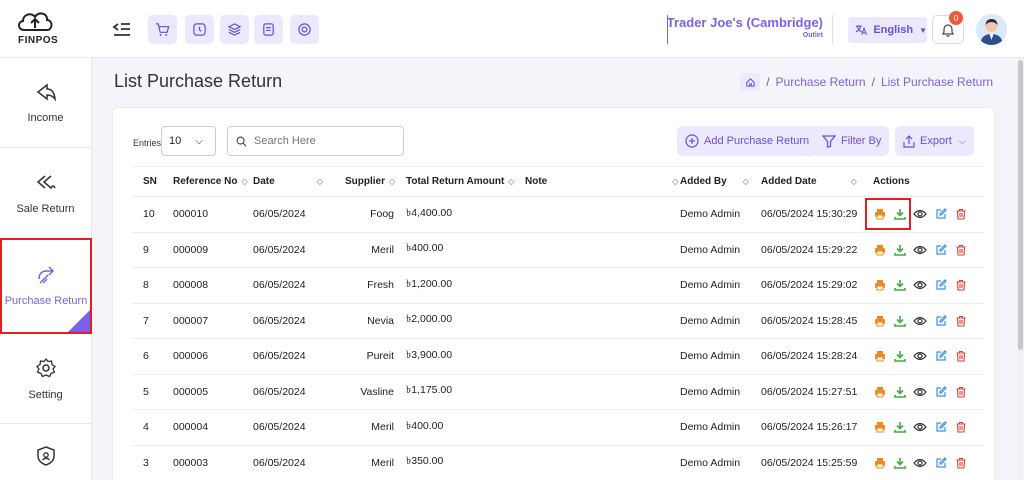 The image size is (1024, 480). Describe the element at coordinates (375, 356) in the screenshot. I see `cell-supplier: Pureit` at that location.